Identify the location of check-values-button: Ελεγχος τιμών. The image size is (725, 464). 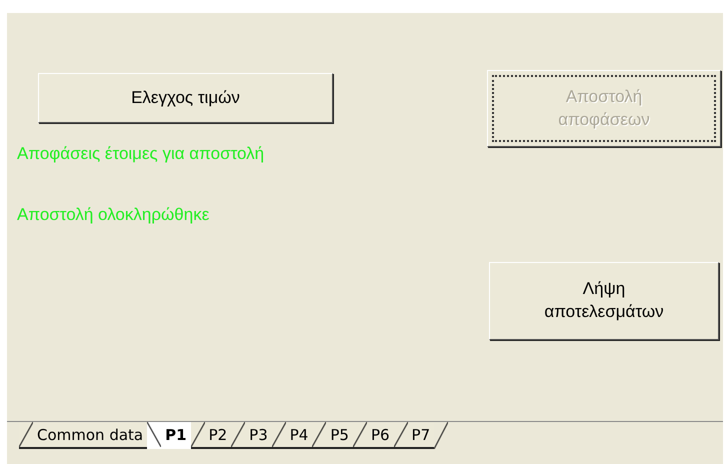
(185, 98).